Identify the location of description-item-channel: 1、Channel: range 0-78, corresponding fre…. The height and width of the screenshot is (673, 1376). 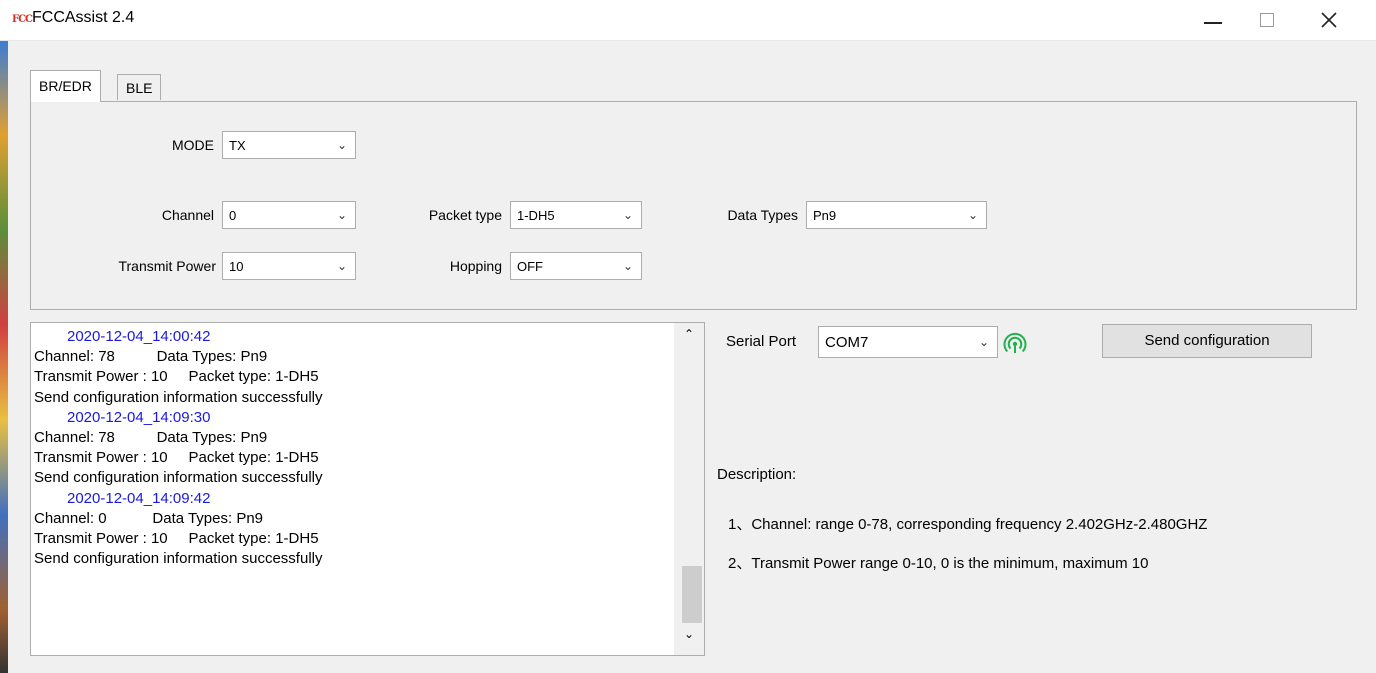
(968, 524).